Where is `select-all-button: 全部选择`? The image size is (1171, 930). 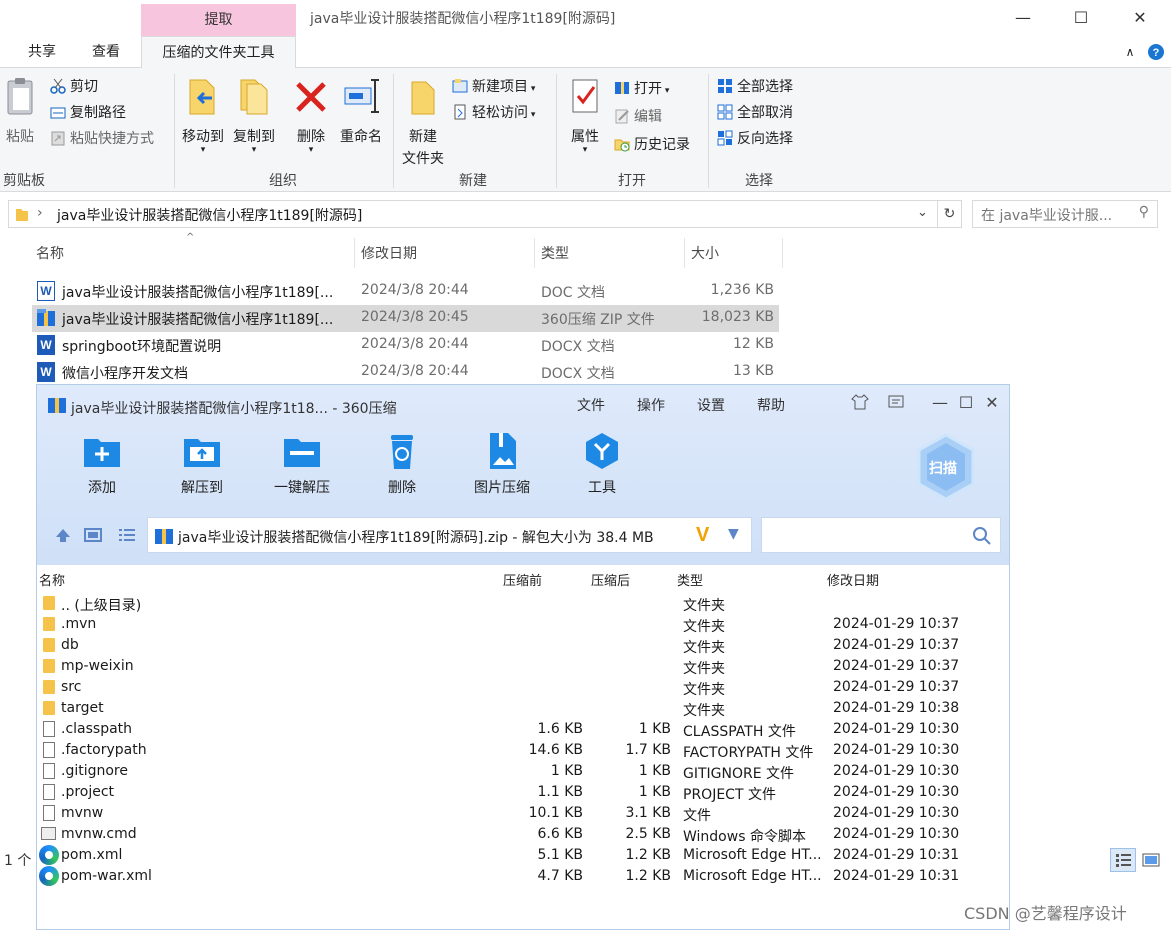
select-all-button: 全部选择 is located at coordinates (755, 87).